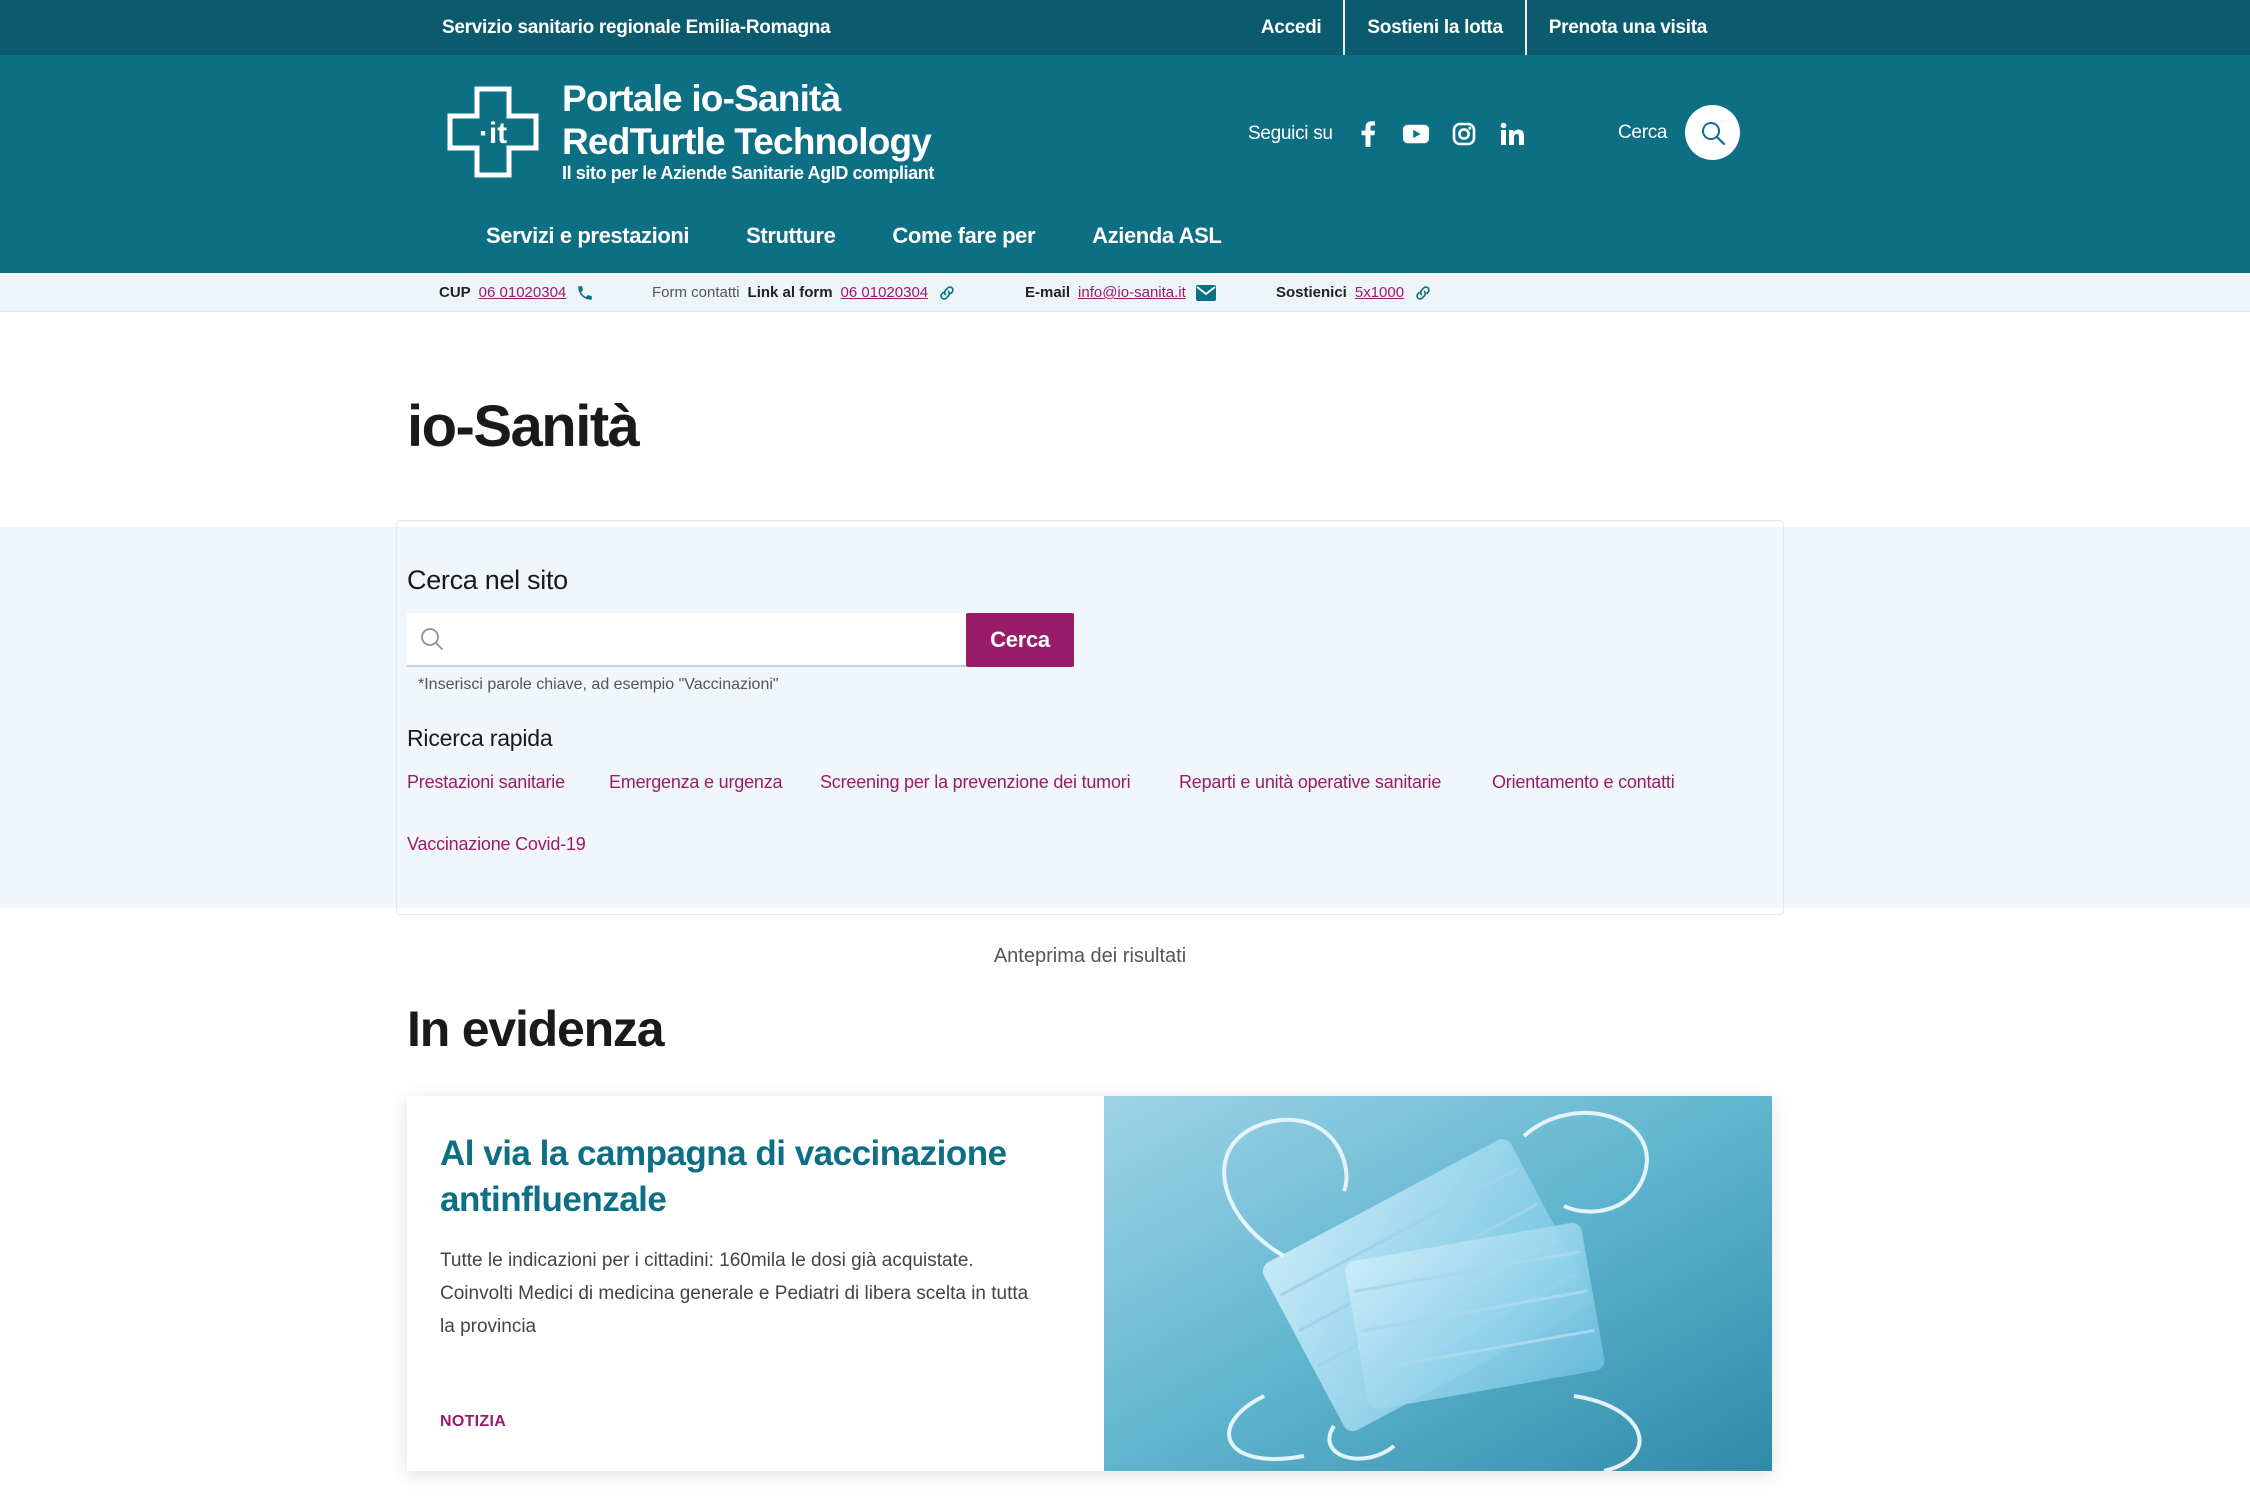  I want to click on search-title: Cerca nel sito, so click(487, 580).